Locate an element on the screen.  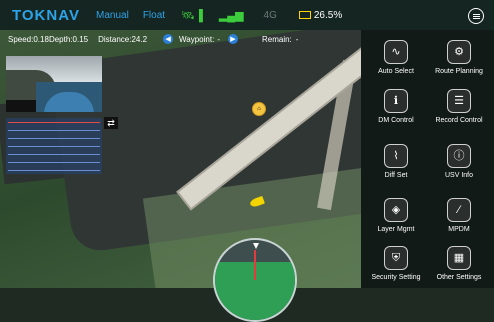
camera-feed is located at coordinates (54, 84).